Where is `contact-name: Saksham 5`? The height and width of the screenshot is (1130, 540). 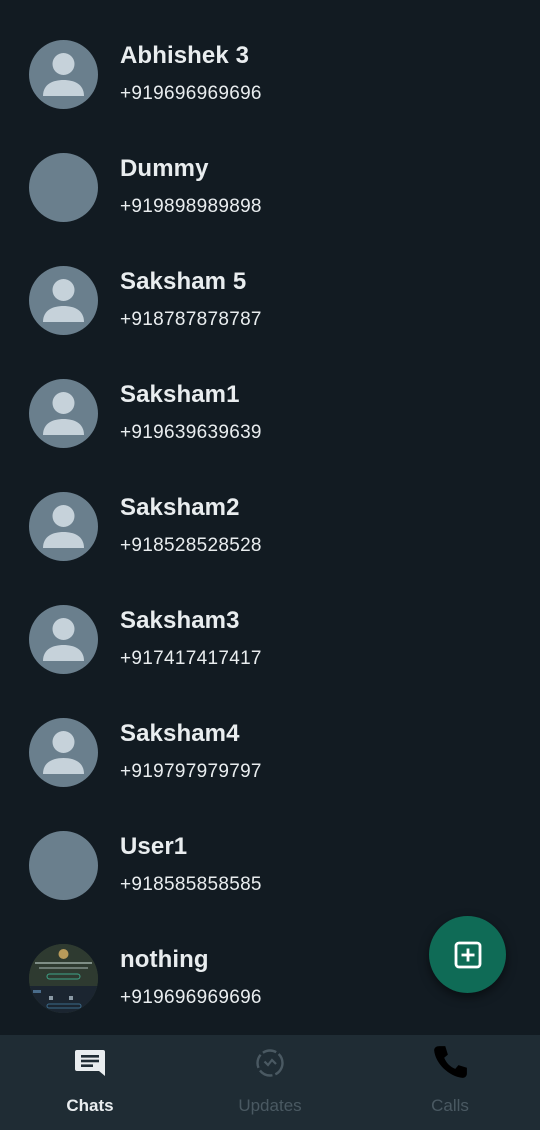
contact-name: Saksham 5 is located at coordinates (183, 281).